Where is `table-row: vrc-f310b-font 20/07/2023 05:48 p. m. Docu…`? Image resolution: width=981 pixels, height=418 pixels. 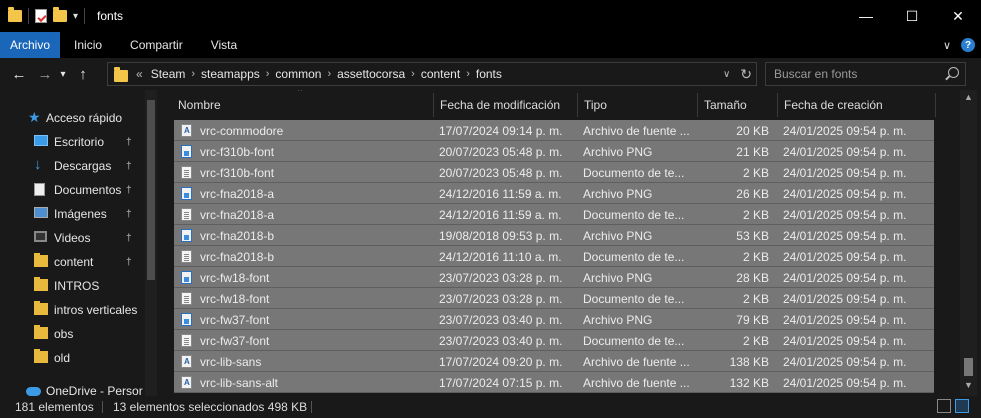 table-row: vrc-f310b-font 20/07/2023 05:48 p. m. Docu… is located at coordinates (554, 172).